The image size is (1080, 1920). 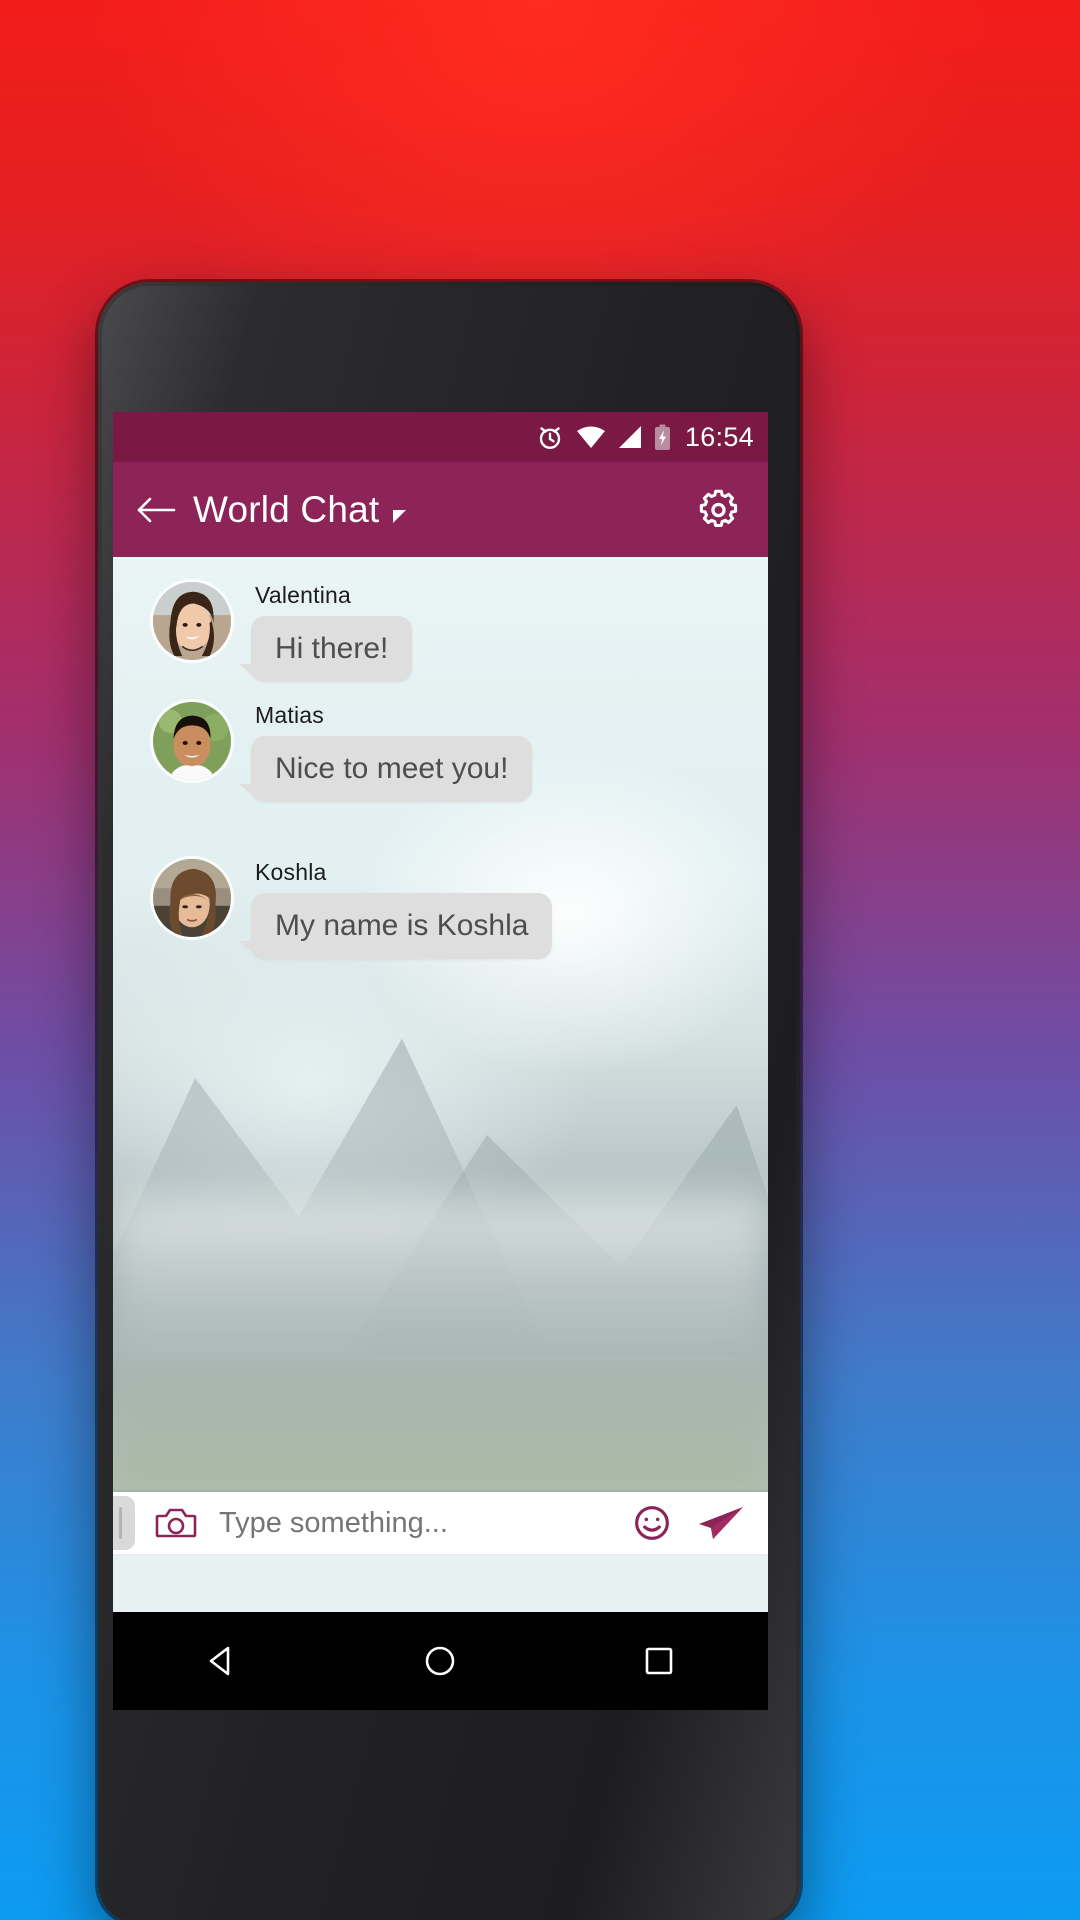 What do you see at coordinates (440, 509) in the screenshot?
I see `app-bar: World Chat` at bounding box center [440, 509].